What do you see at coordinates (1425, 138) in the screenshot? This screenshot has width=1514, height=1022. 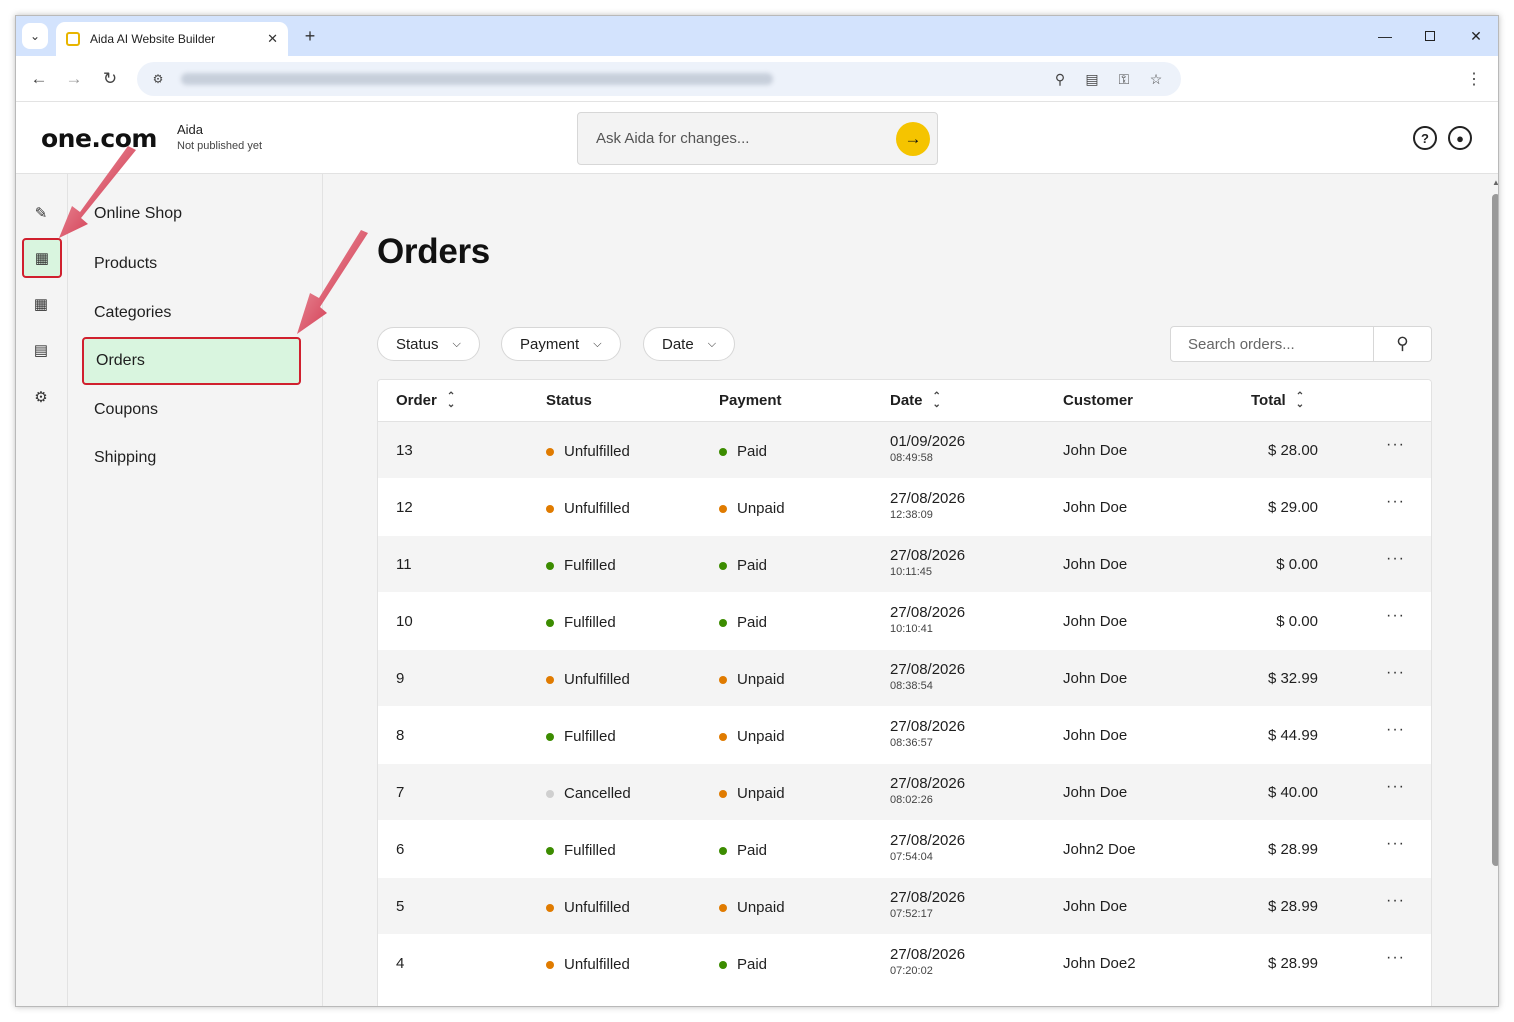 I see `help-icon: ?` at bounding box center [1425, 138].